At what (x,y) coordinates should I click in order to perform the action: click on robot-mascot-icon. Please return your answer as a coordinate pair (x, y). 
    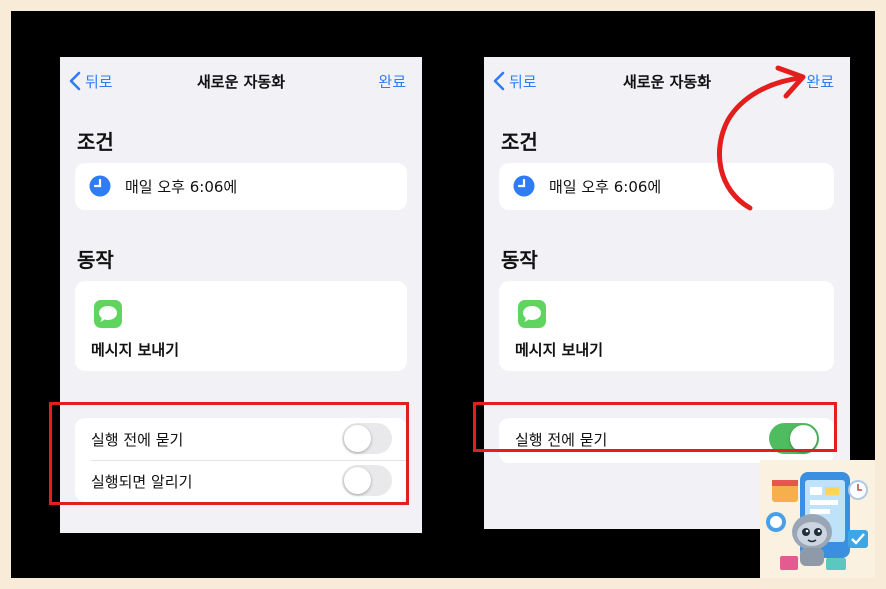
    Looking at the image, I should click on (817, 519).